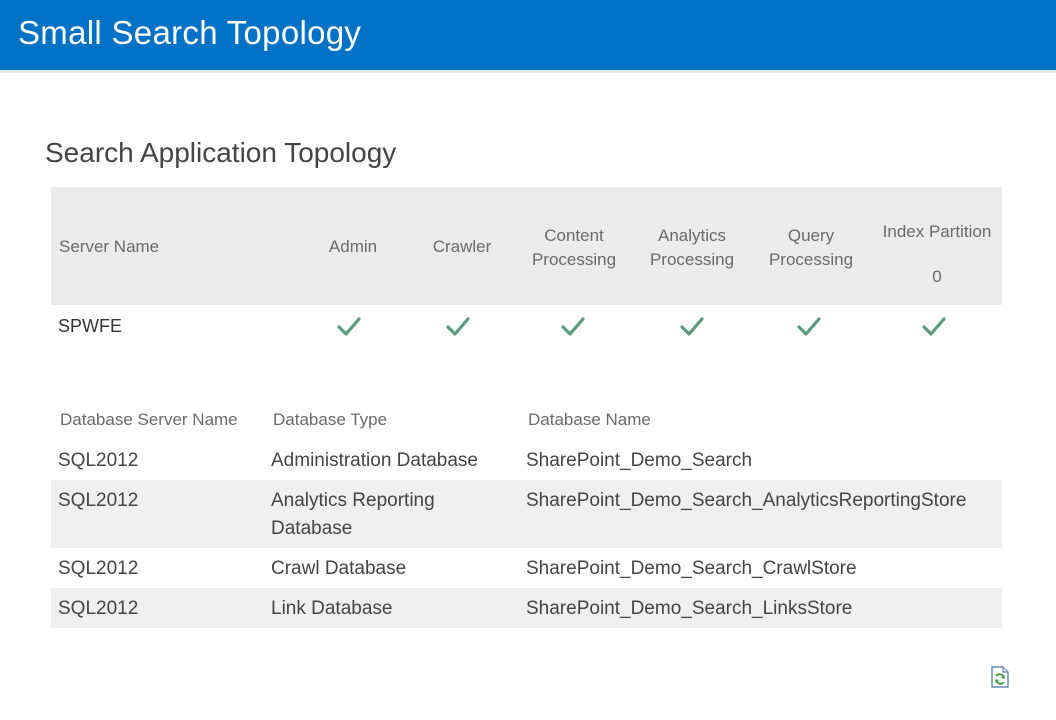 Image resolution: width=1056 pixels, height=720 pixels. I want to click on column-header-analytics-processing: Analytics Processing, so click(692, 247).